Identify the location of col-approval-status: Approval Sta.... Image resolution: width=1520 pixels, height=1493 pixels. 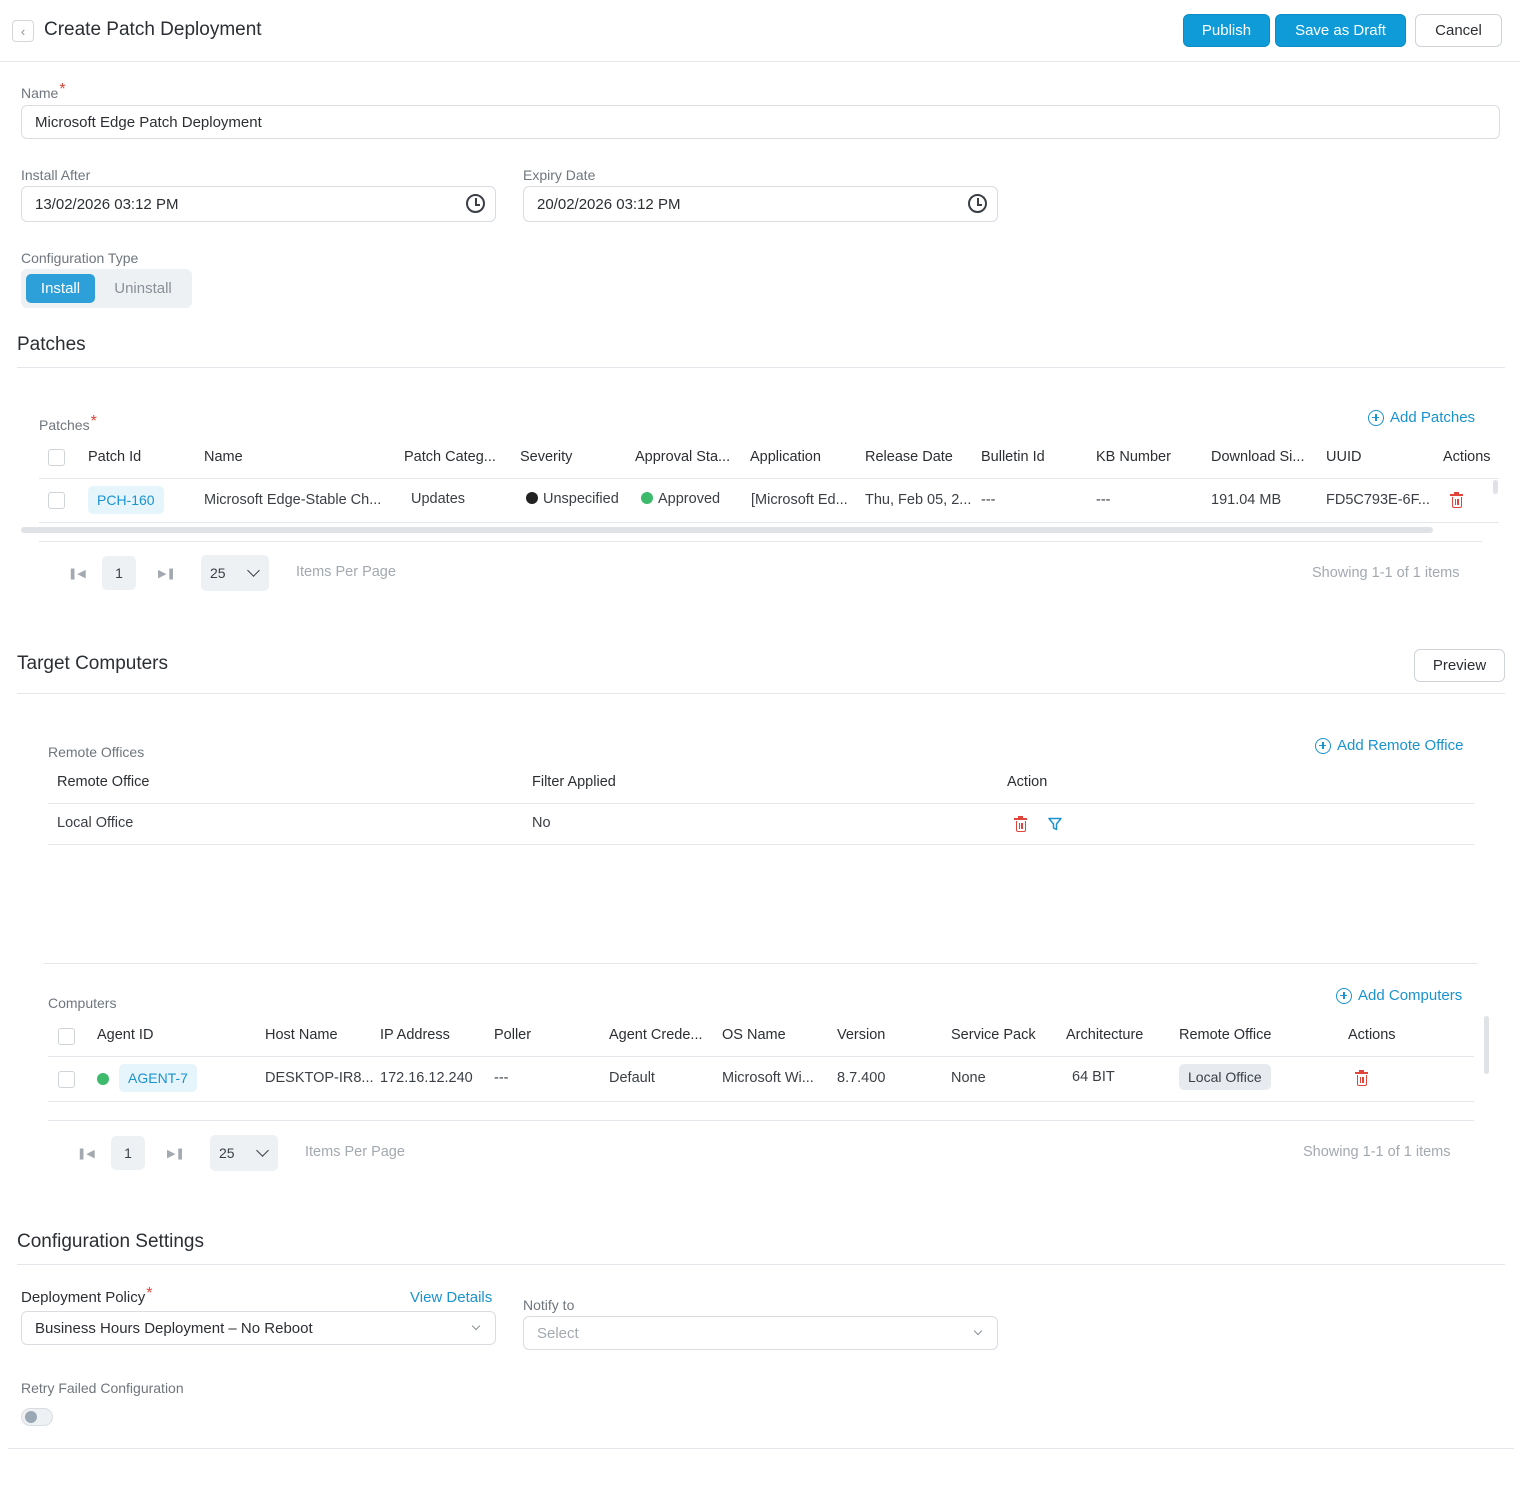
(682, 457).